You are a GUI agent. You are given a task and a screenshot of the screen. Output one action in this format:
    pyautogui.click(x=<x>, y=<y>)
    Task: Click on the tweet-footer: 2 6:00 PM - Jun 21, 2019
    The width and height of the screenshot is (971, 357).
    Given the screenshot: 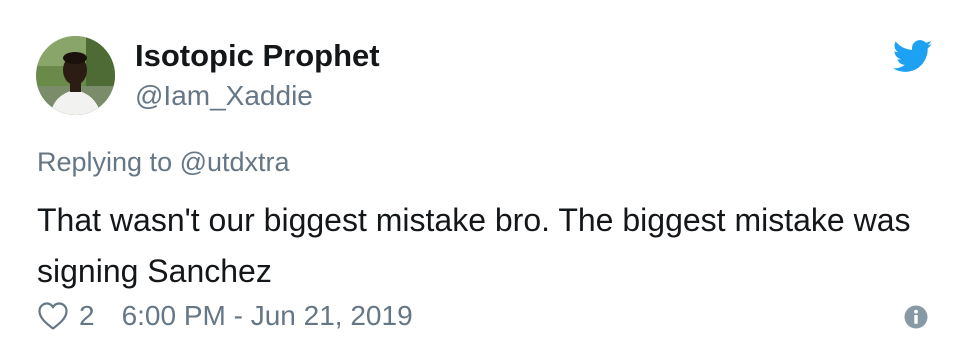 What is the action you would take?
    pyautogui.click(x=225, y=316)
    